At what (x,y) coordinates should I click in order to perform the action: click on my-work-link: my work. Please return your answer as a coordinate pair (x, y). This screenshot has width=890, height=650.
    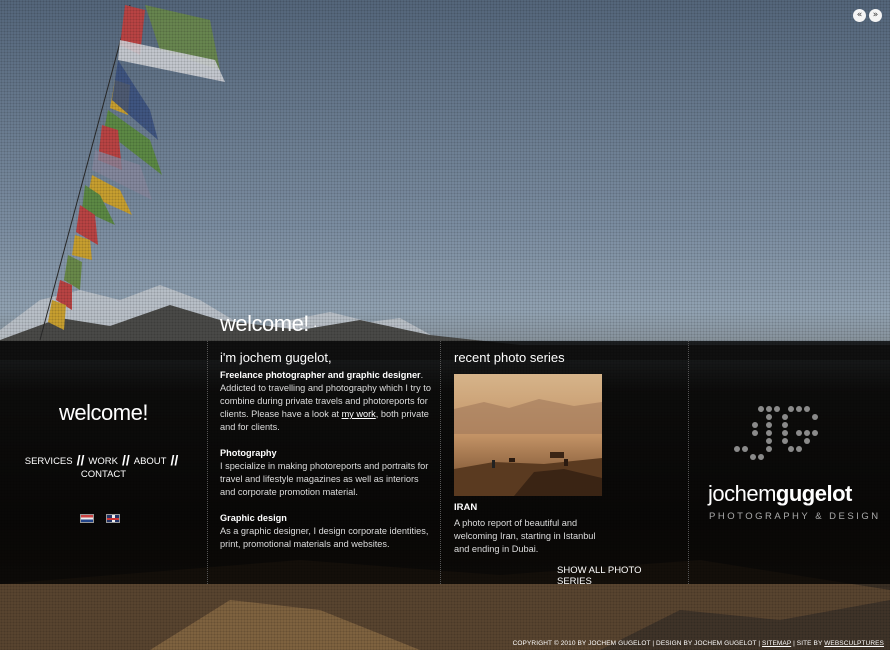
    Looking at the image, I should click on (359, 414).